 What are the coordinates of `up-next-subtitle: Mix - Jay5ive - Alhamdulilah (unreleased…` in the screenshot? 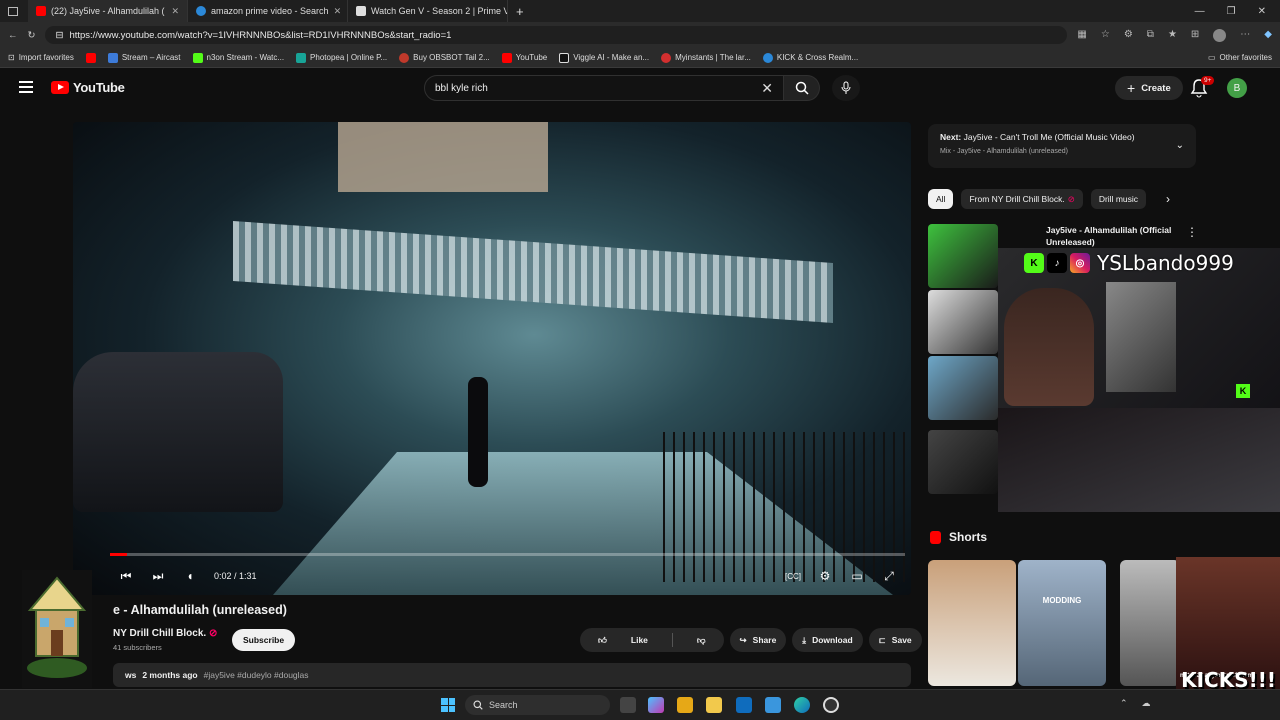 It's located at (1004, 151).